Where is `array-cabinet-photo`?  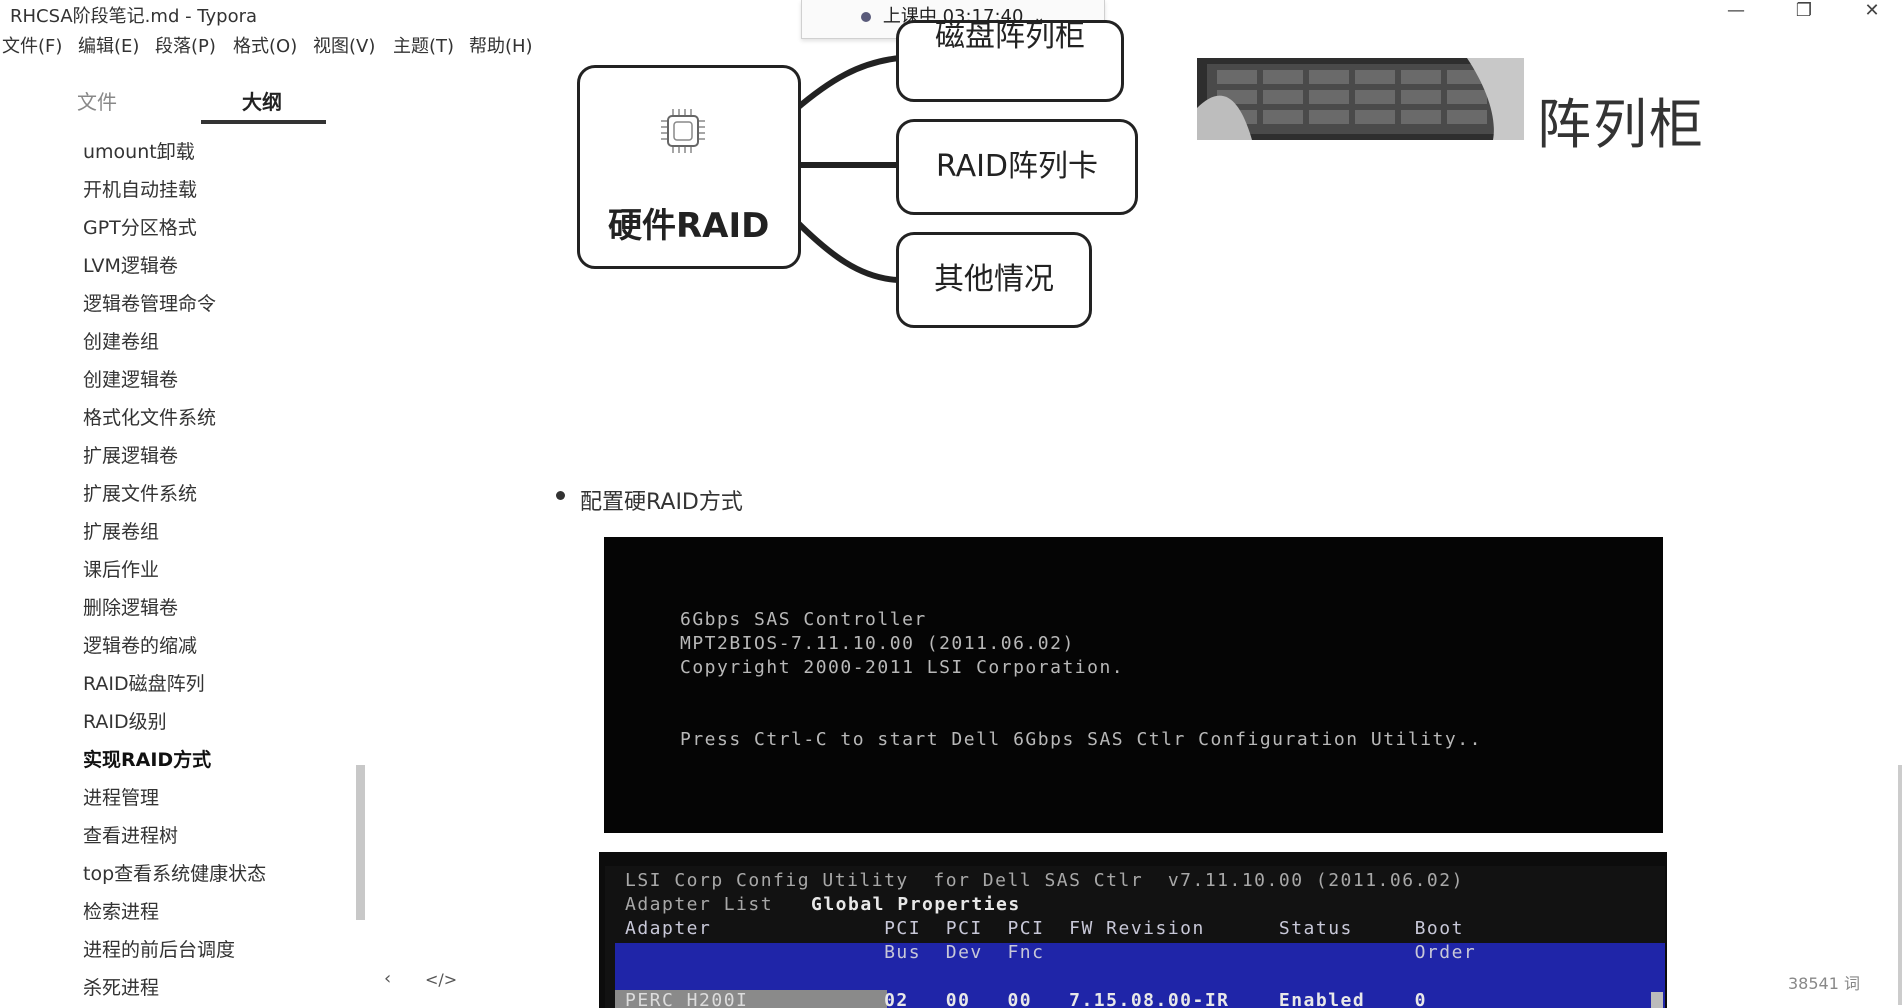 array-cabinet-photo is located at coordinates (1360, 99).